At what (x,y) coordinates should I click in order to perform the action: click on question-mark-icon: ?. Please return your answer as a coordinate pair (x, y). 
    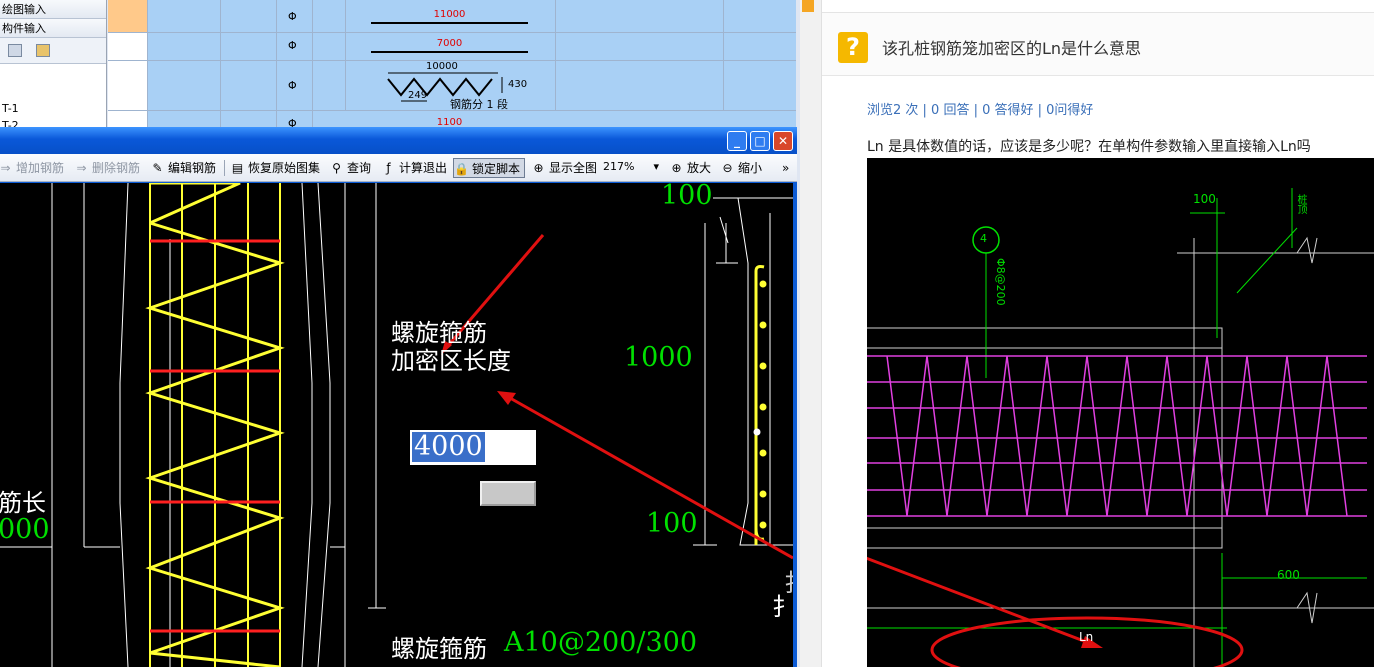
    Looking at the image, I should click on (853, 47).